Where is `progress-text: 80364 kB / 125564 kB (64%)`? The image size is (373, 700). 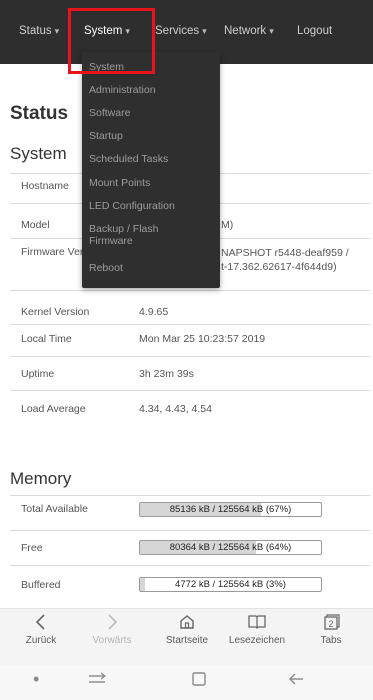 progress-text: 80364 kB / 125564 kB (64%) is located at coordinates (230, 547).